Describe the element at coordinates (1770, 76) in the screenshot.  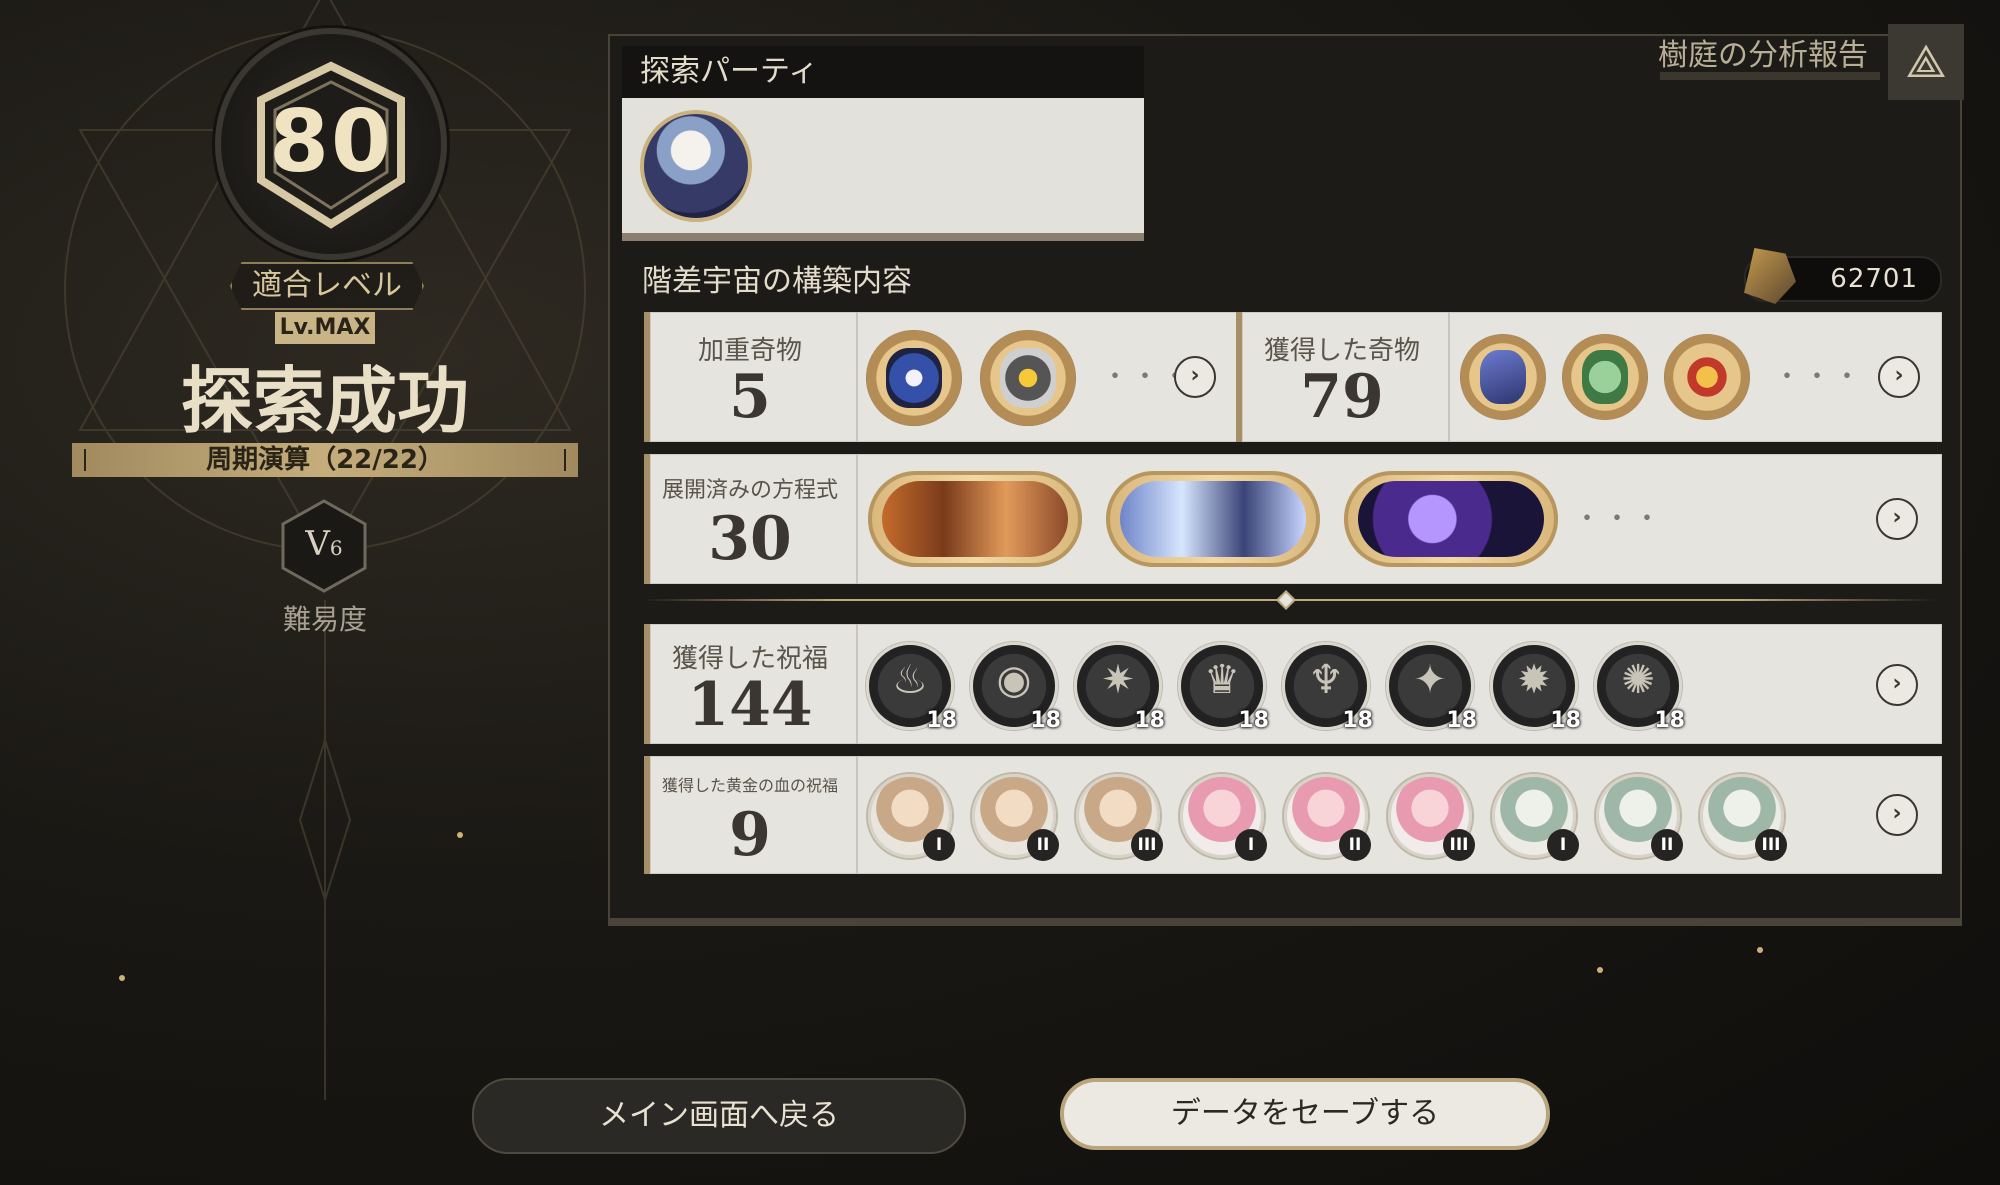
I see `report-subtitle-bar` at that location.